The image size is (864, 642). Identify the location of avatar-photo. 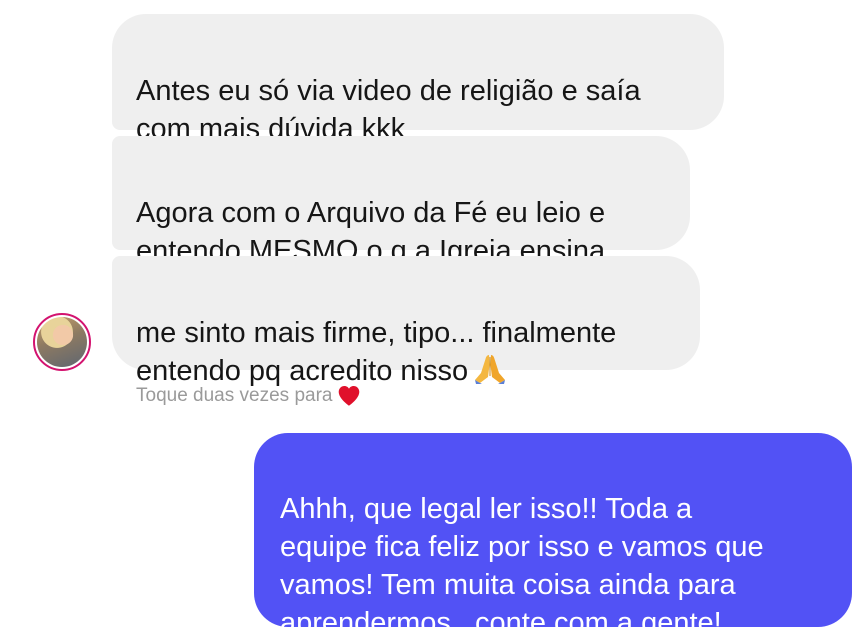
(62, 342).